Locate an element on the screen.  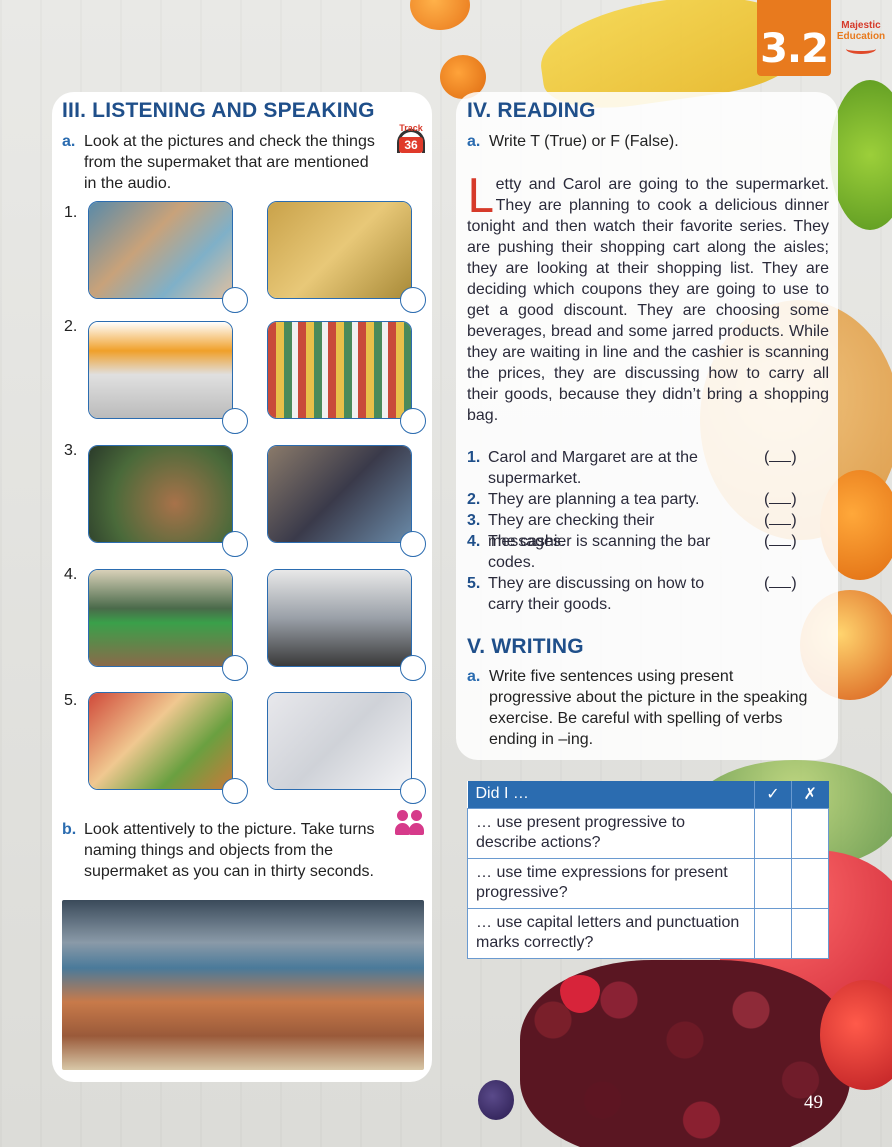
statement-text: The cashier is scanning the bar codes. is located at coordinates (599, 552).